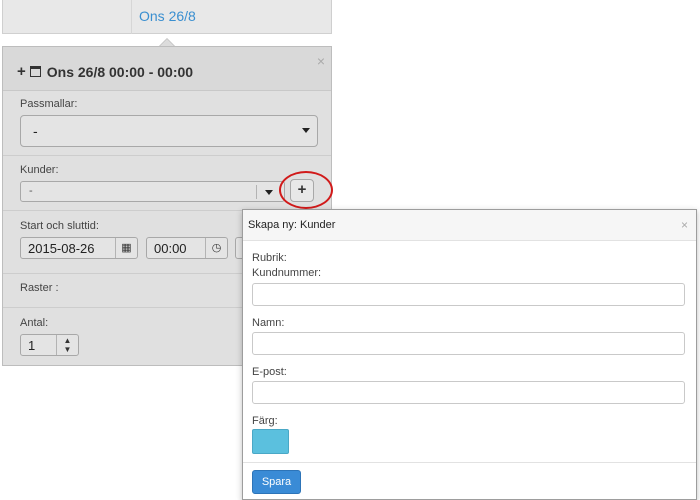 The height and width of the screenshot is (500, 700). Describe the element at coordinates (49, 104) in the screenshot. I see `passmallar-label: Passmallar:` at that location.